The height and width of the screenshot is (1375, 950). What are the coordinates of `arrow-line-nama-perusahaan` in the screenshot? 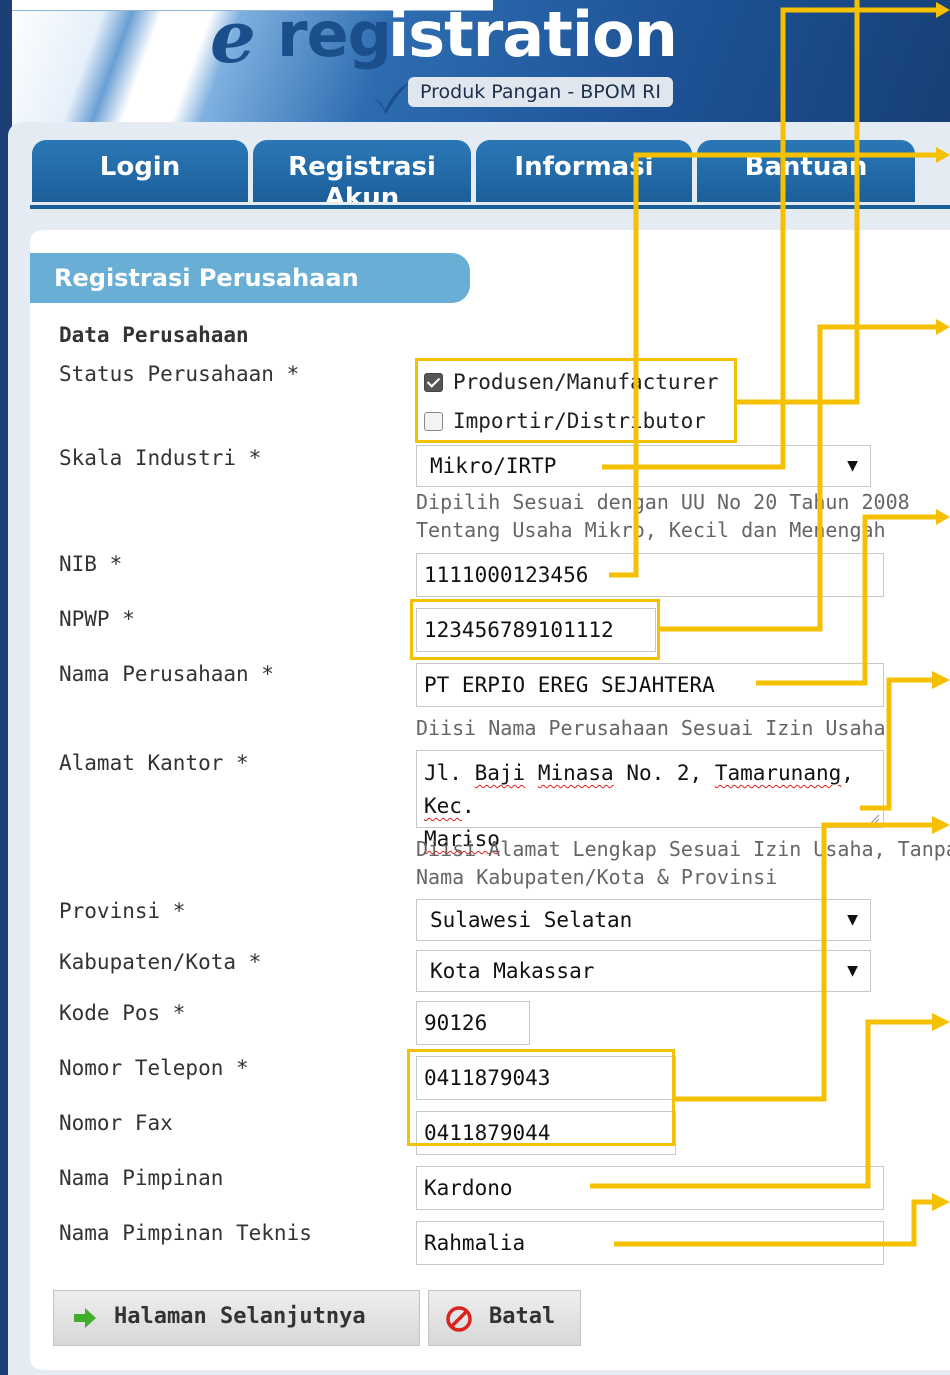 It's located at (847, 600).